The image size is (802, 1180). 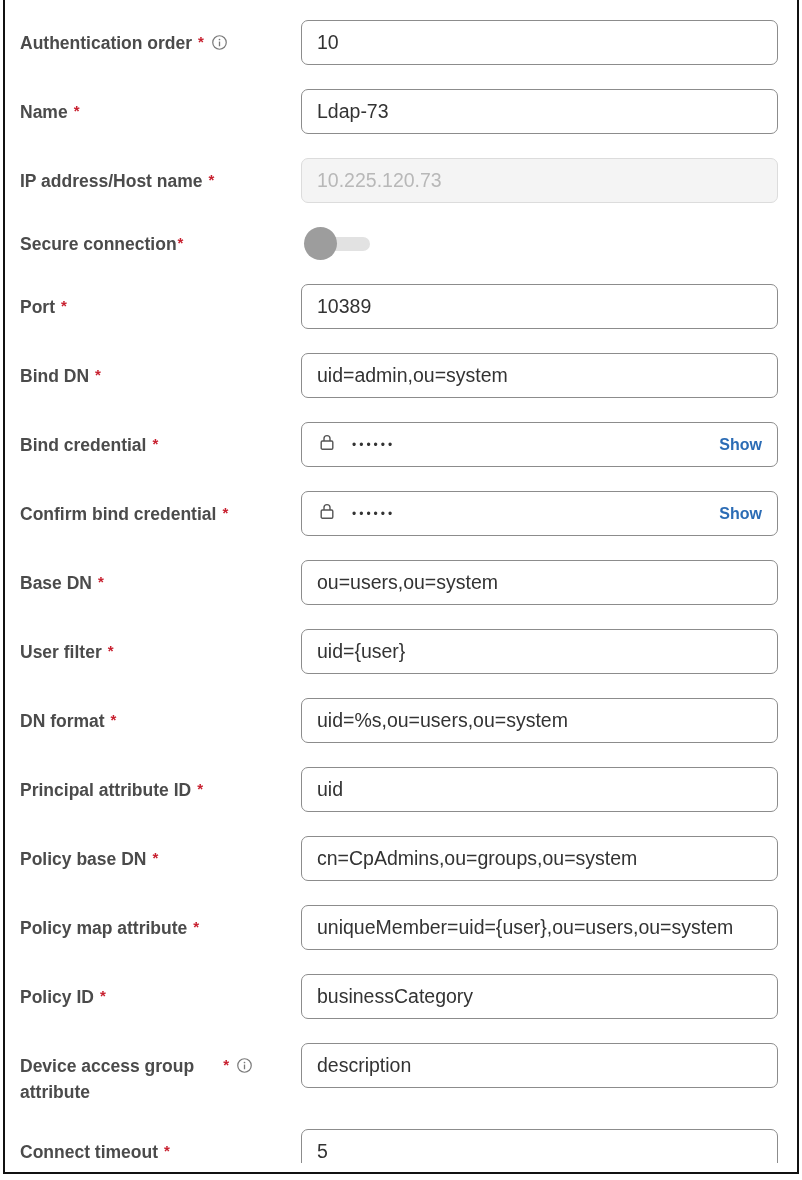 What do you see at coordinates (539, 858) in the screenshot?
I see `input-field: cn=CpAdmins,ou=groups,ou=system` at bounding box center [539, 858].